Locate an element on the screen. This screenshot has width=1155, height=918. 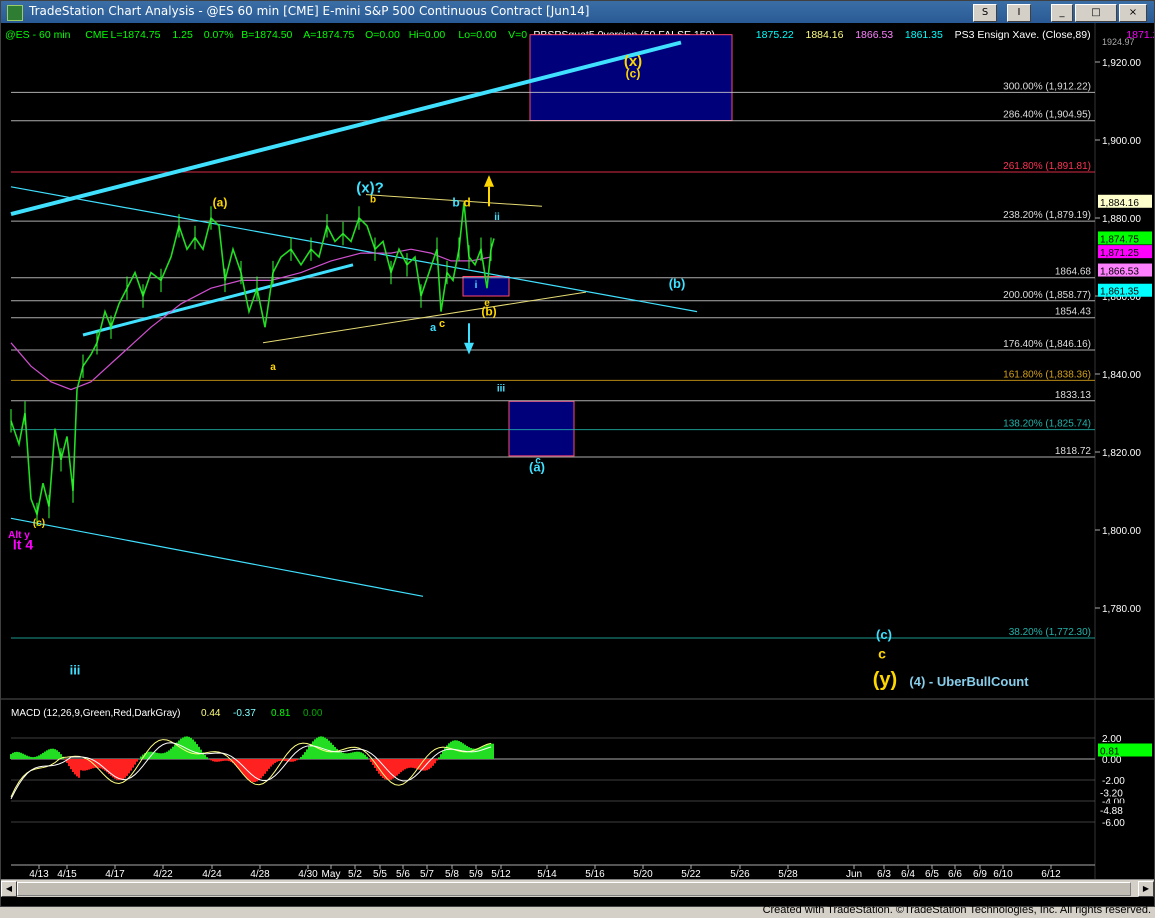
wave-label: (y) is located at coordinates (885, 680).